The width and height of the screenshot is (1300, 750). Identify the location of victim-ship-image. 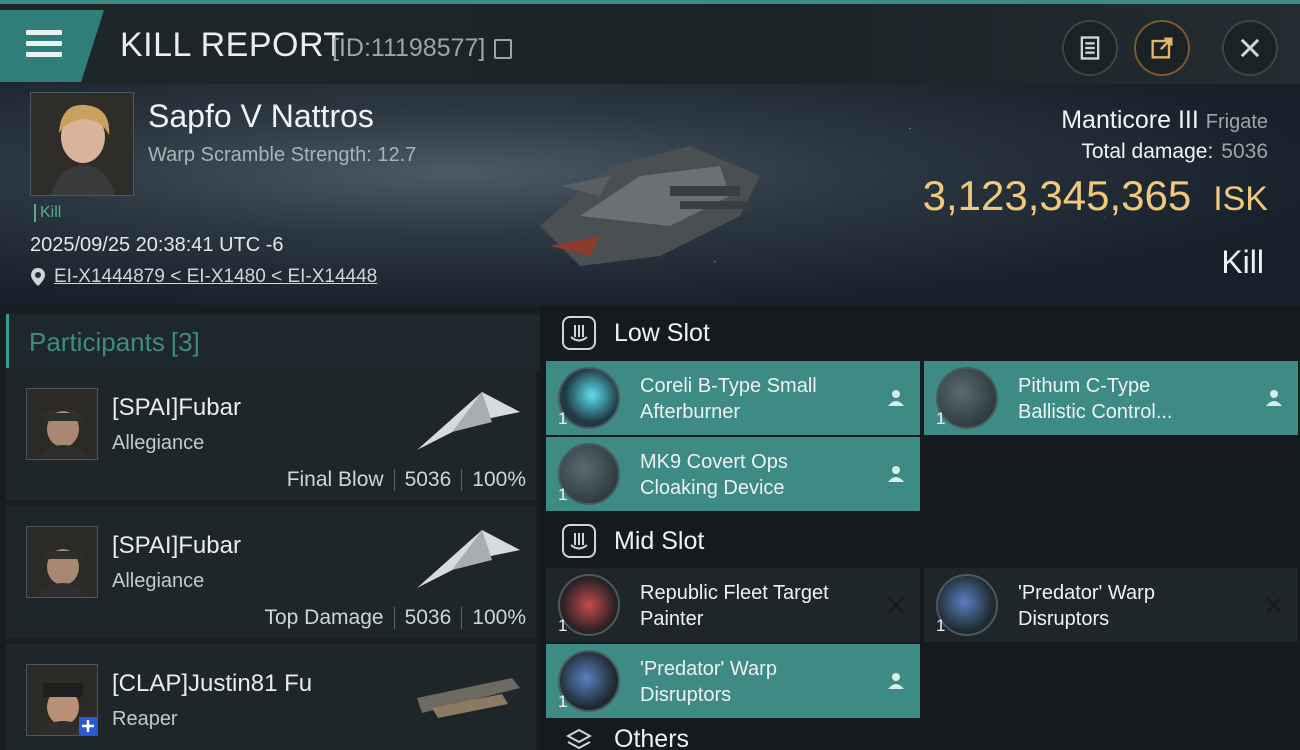
(650, 196).